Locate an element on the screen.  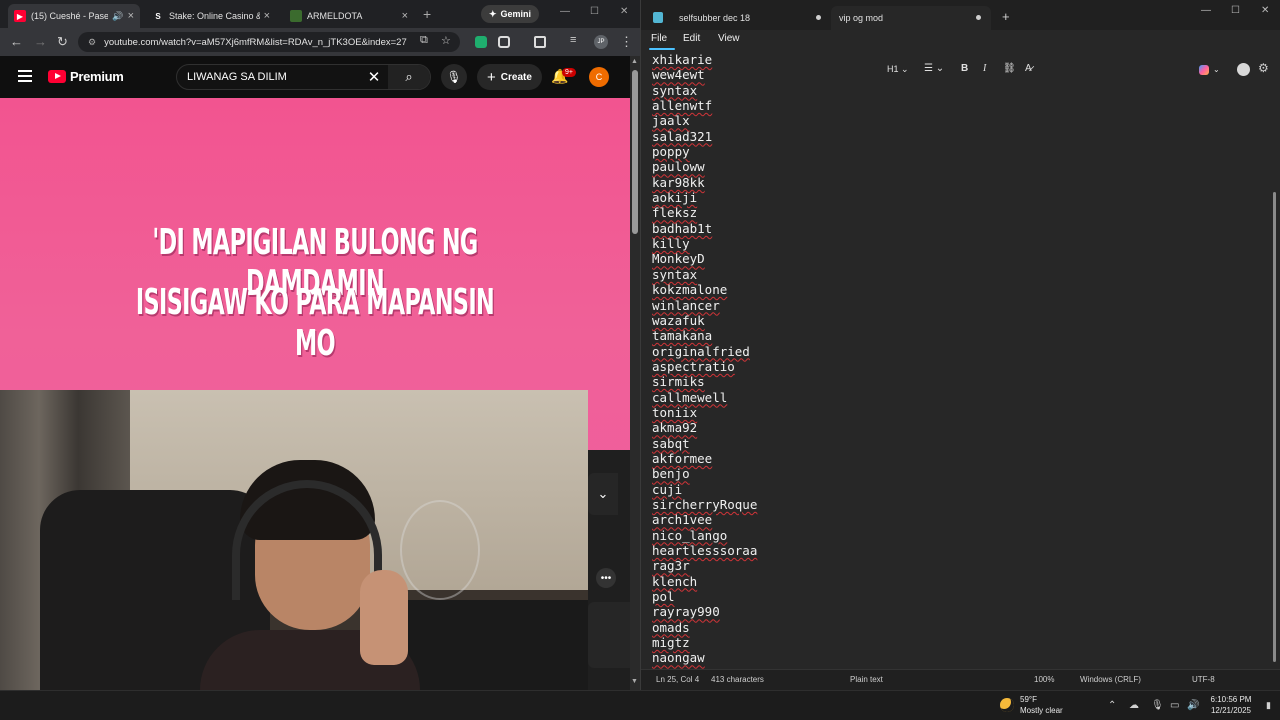
onedrive-cloud-icon: ☁ is located at coordinates (1134, 705).